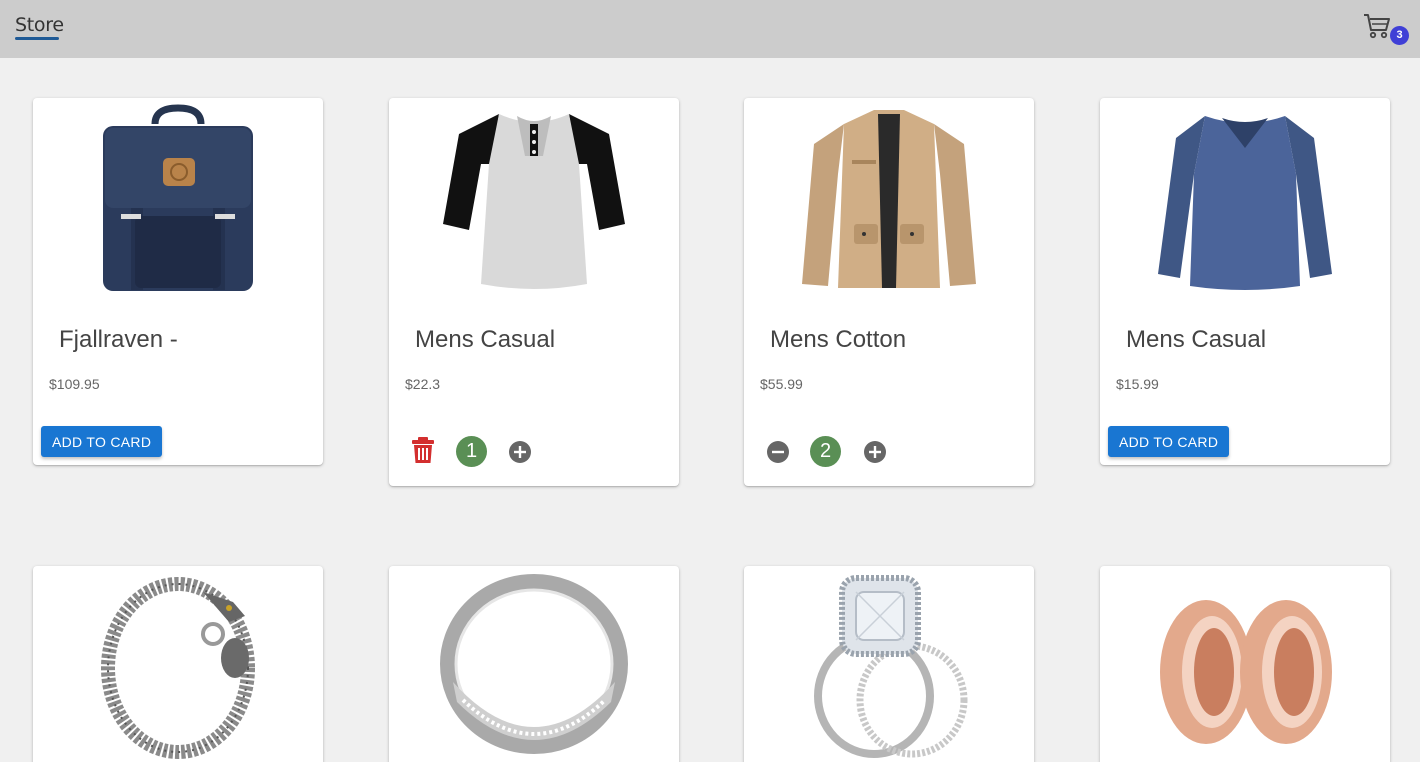 The image size is (1420, 762). What do you see at coordinates (534, 201) in the screenshot?
I see `raglan-tshirt-image` at bounding box center [534, 201].